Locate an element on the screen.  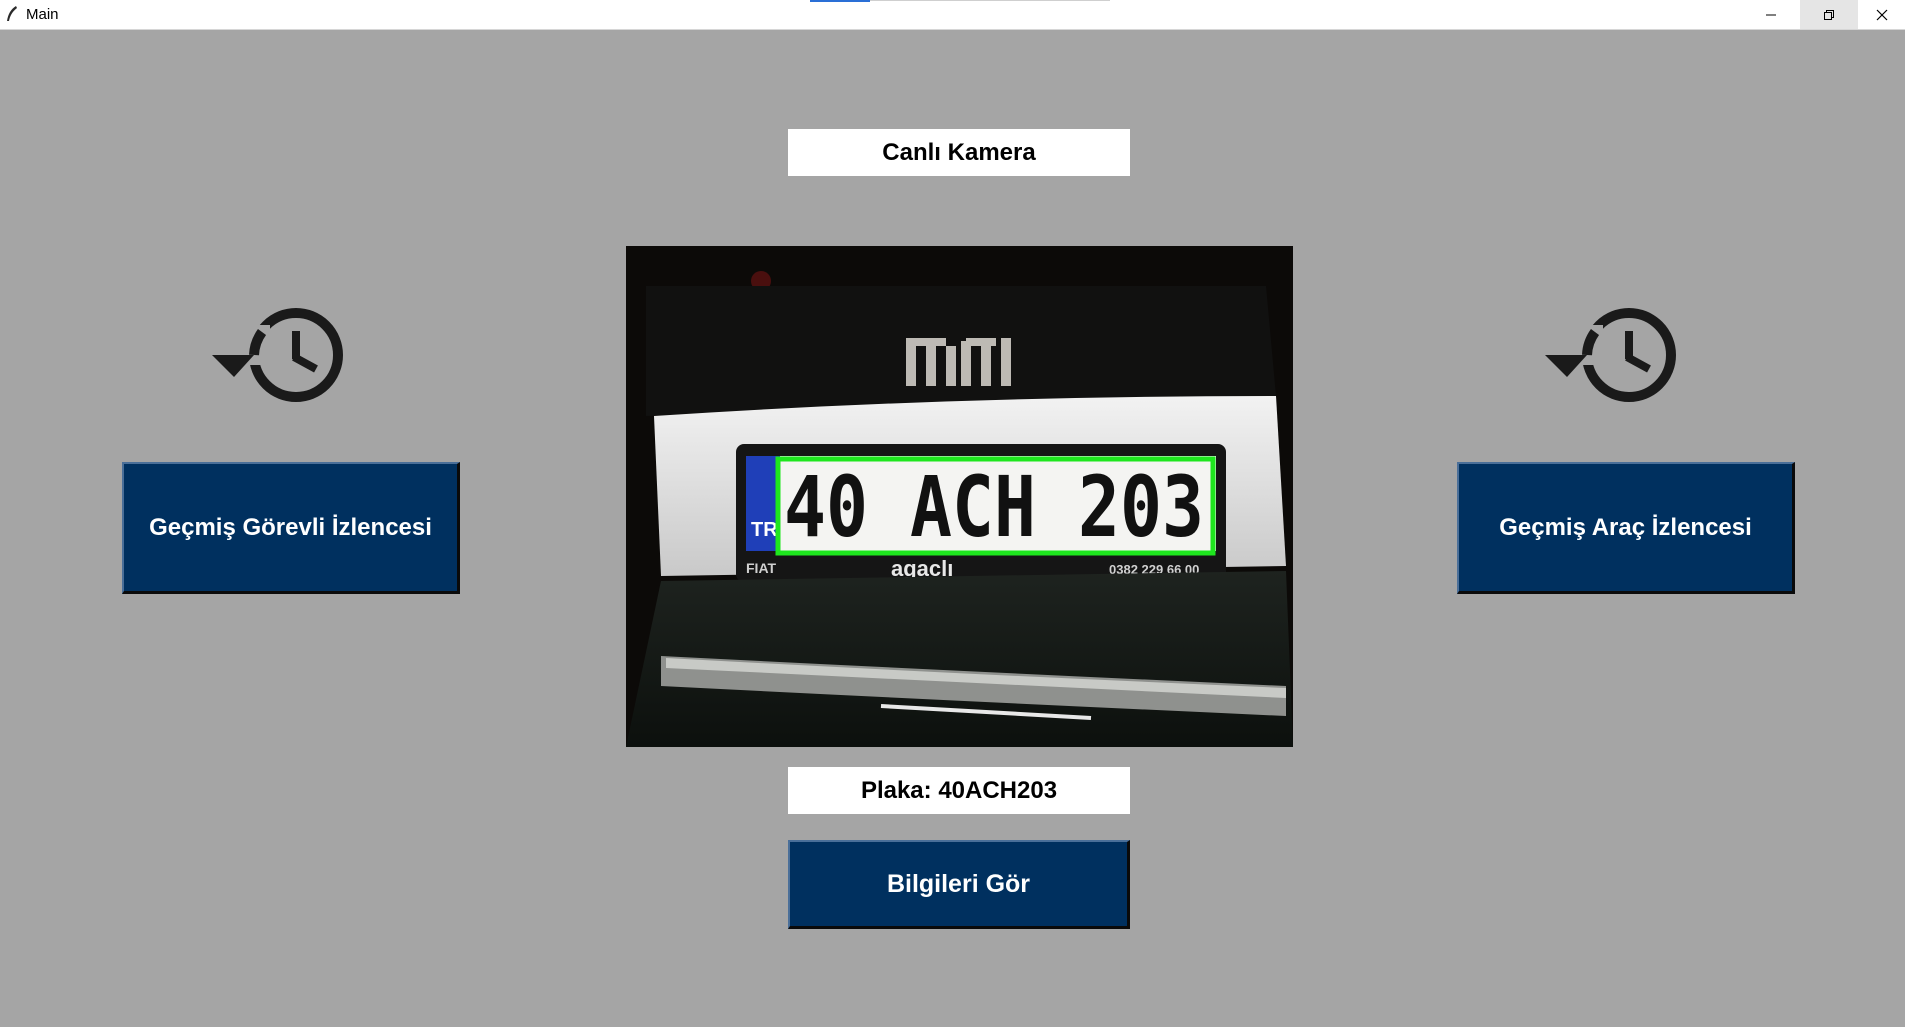
car-badge: FIAT is located at coordinates (761, 568).